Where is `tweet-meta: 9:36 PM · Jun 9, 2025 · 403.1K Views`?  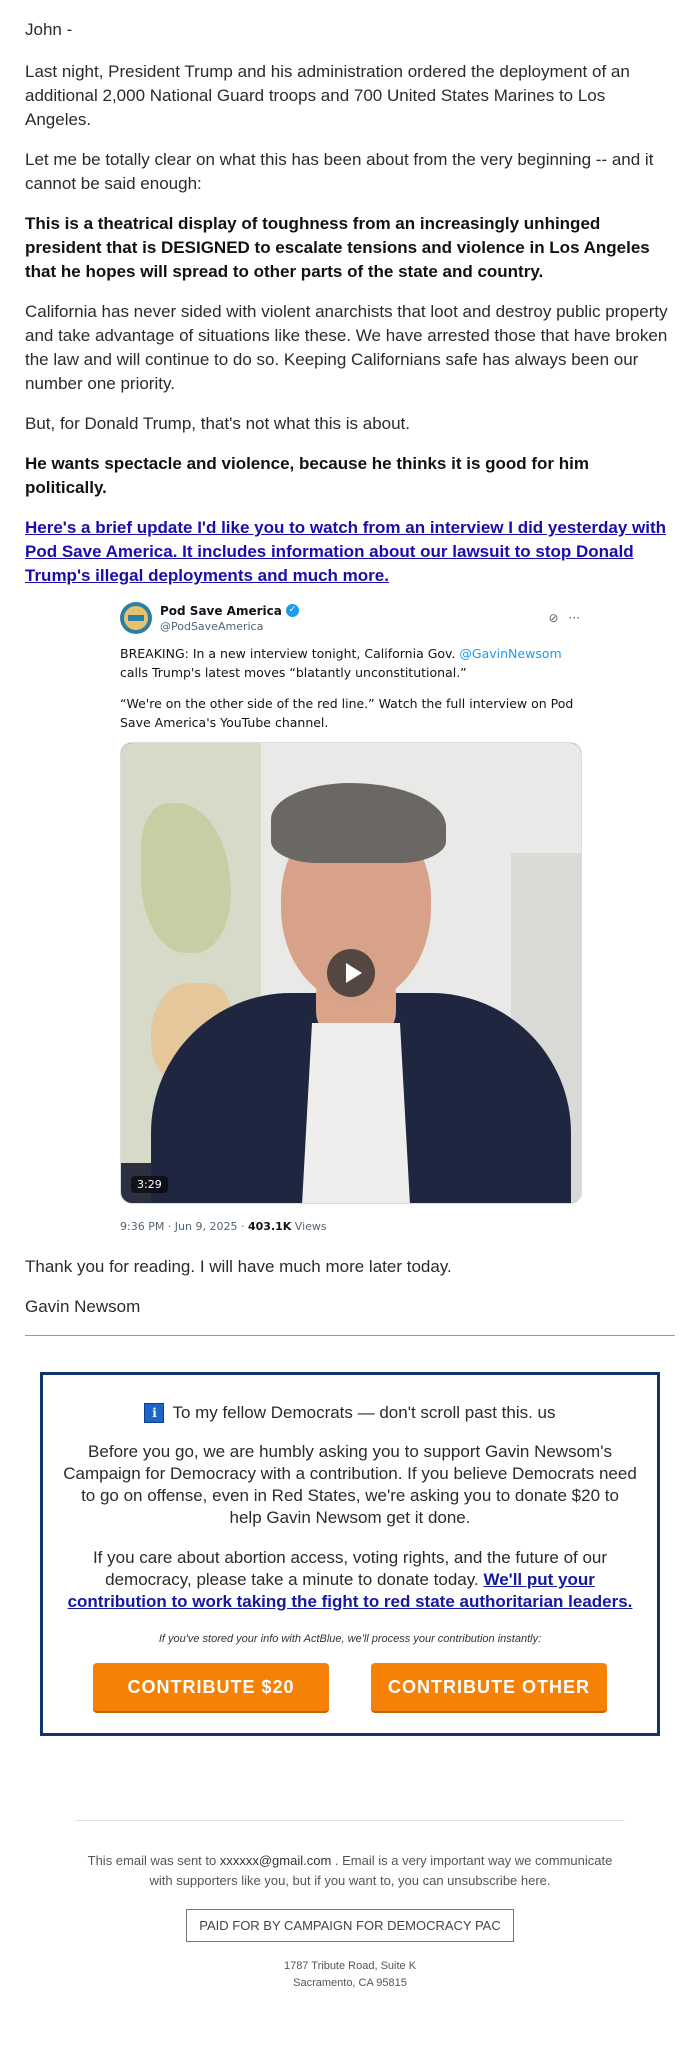 tweet-meta: 9:36 PM · Jun 9, 2025 · 403.1K Views is located at coordinates (350, 1226).